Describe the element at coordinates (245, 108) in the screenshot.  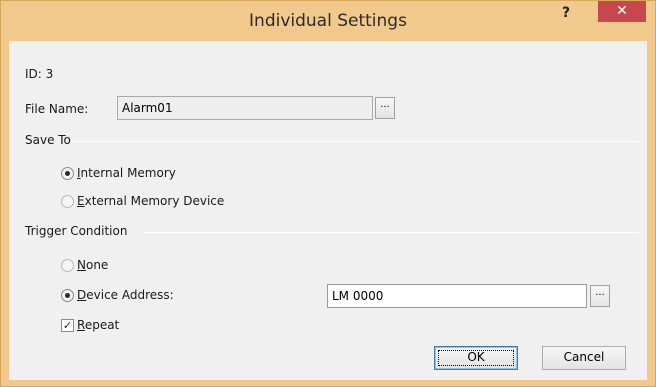
I see `file-name-field: Alarm01` at that location.